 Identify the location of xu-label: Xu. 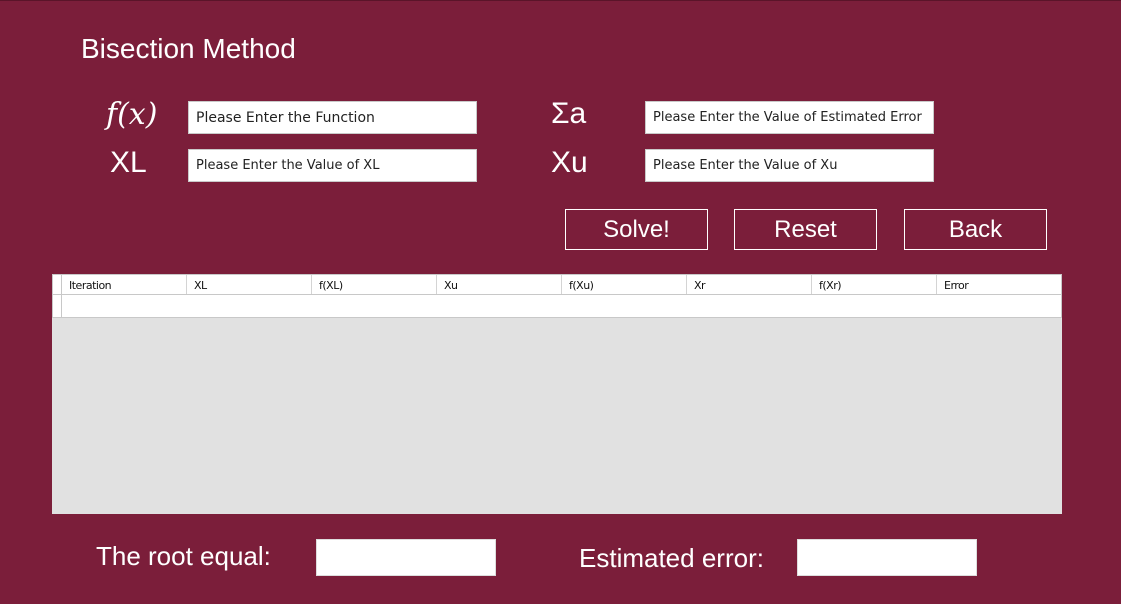
(569, 162).